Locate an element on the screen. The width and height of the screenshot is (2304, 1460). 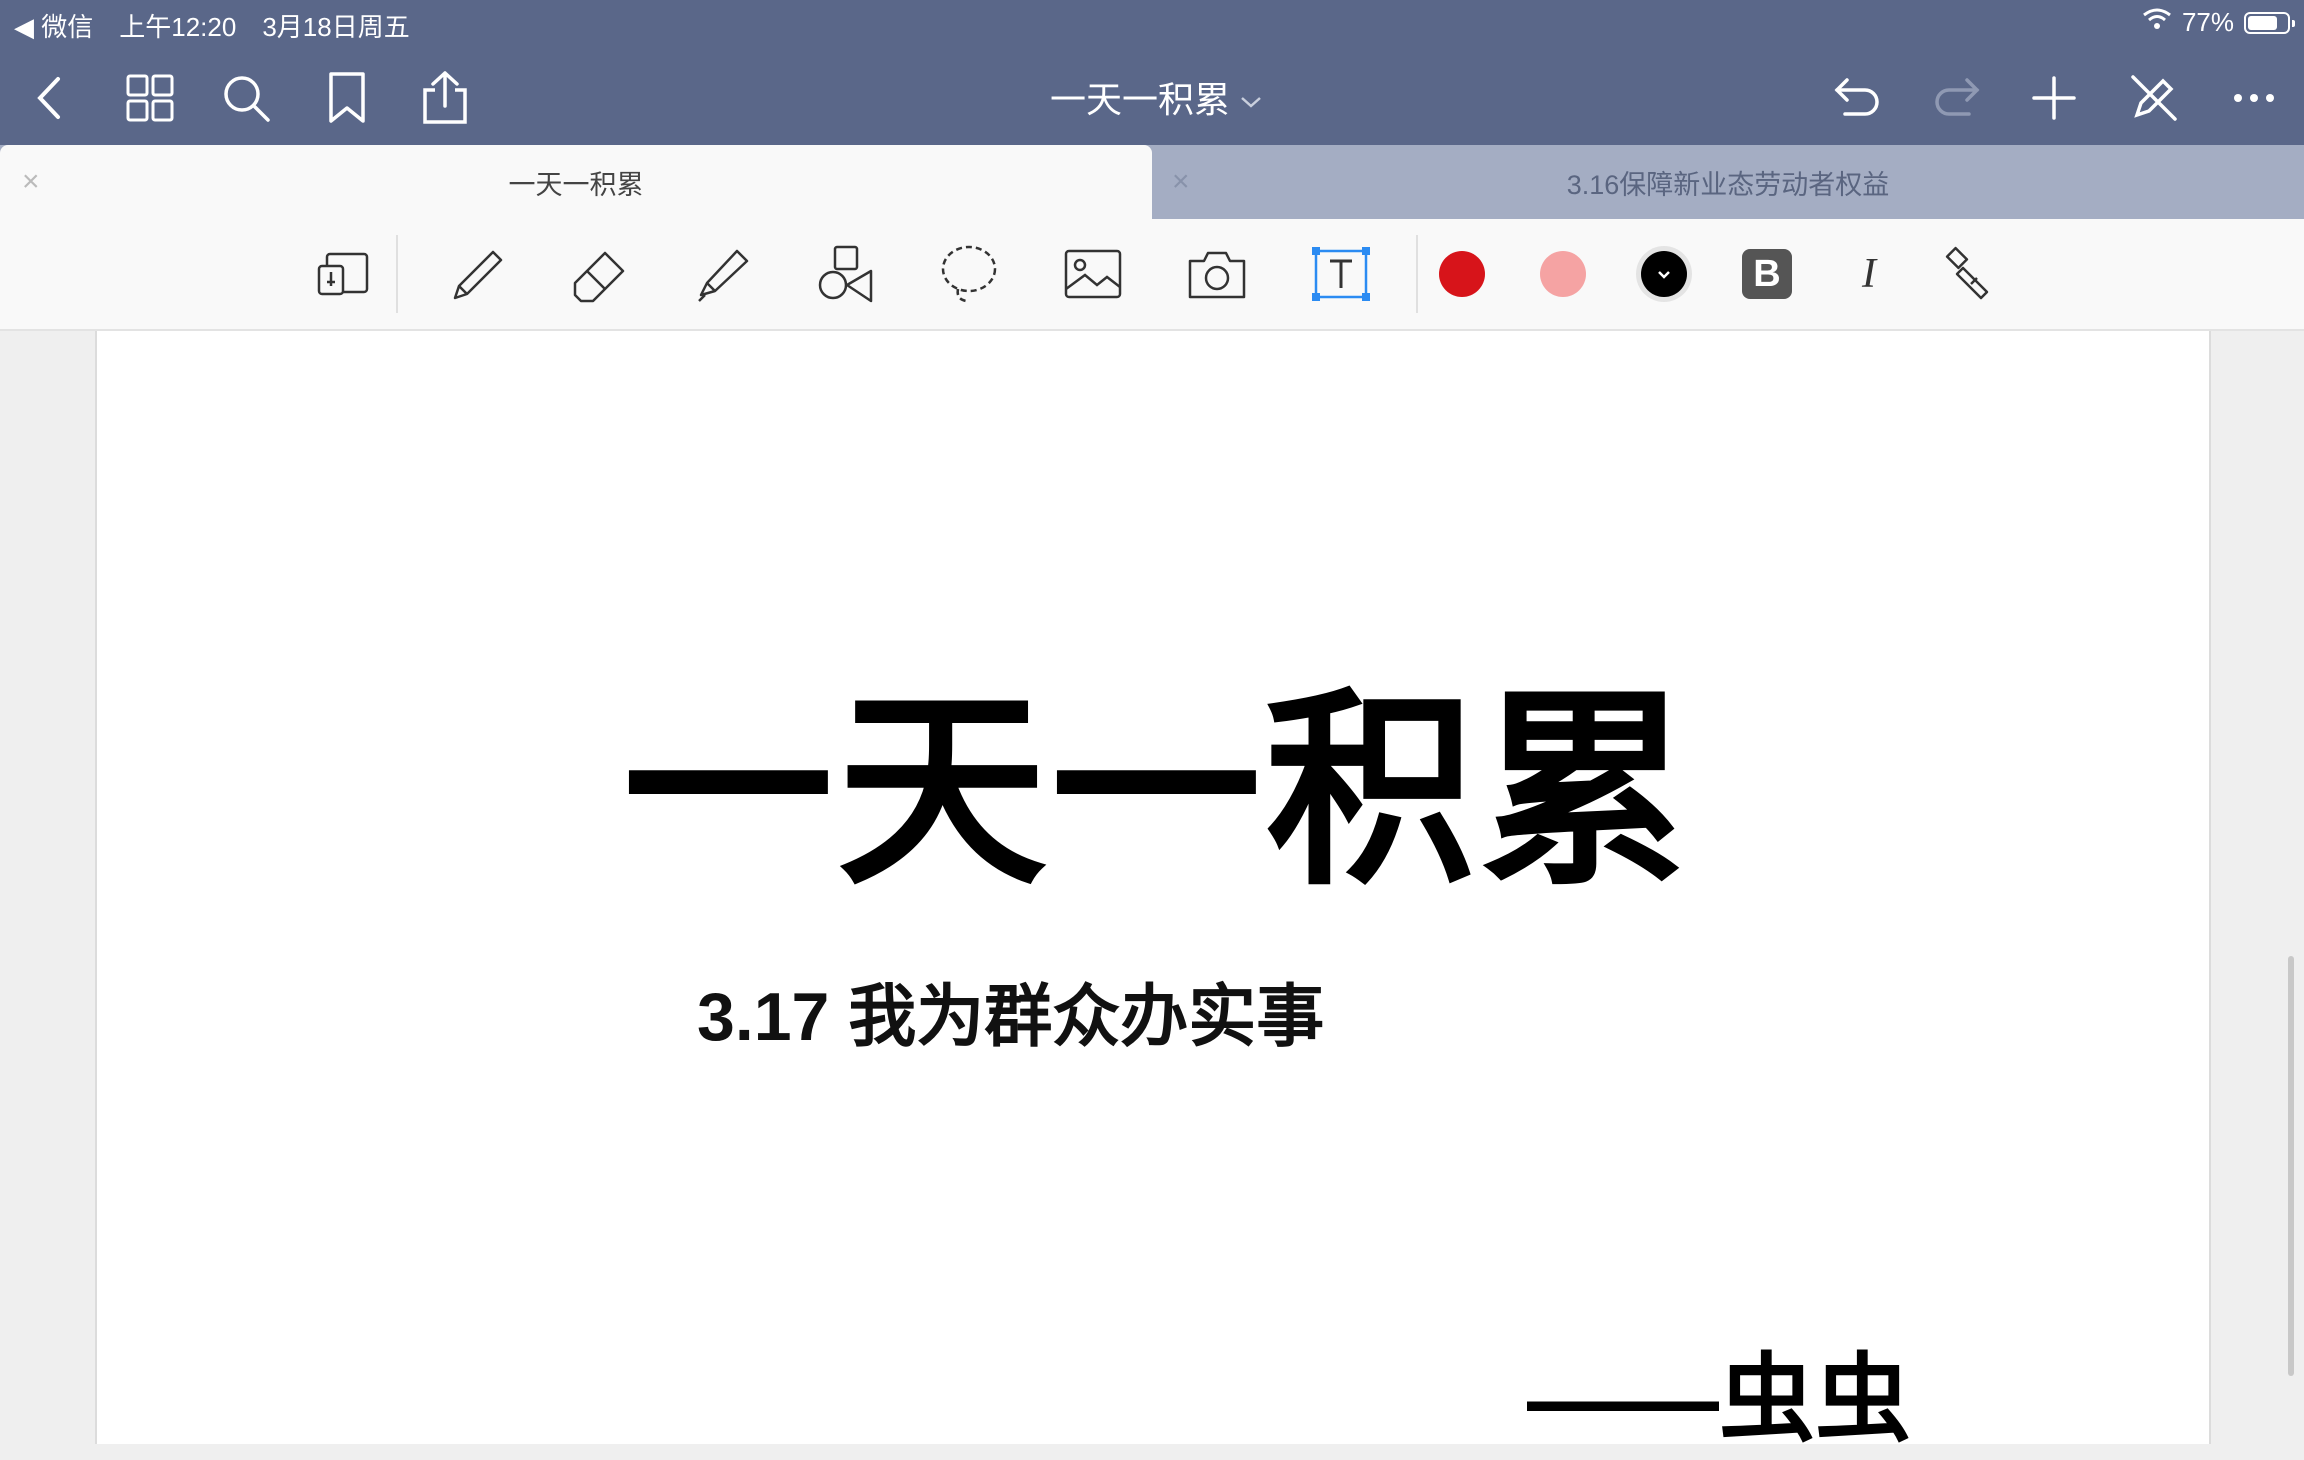
wifi-icon is located at coordinates (2157, 22).